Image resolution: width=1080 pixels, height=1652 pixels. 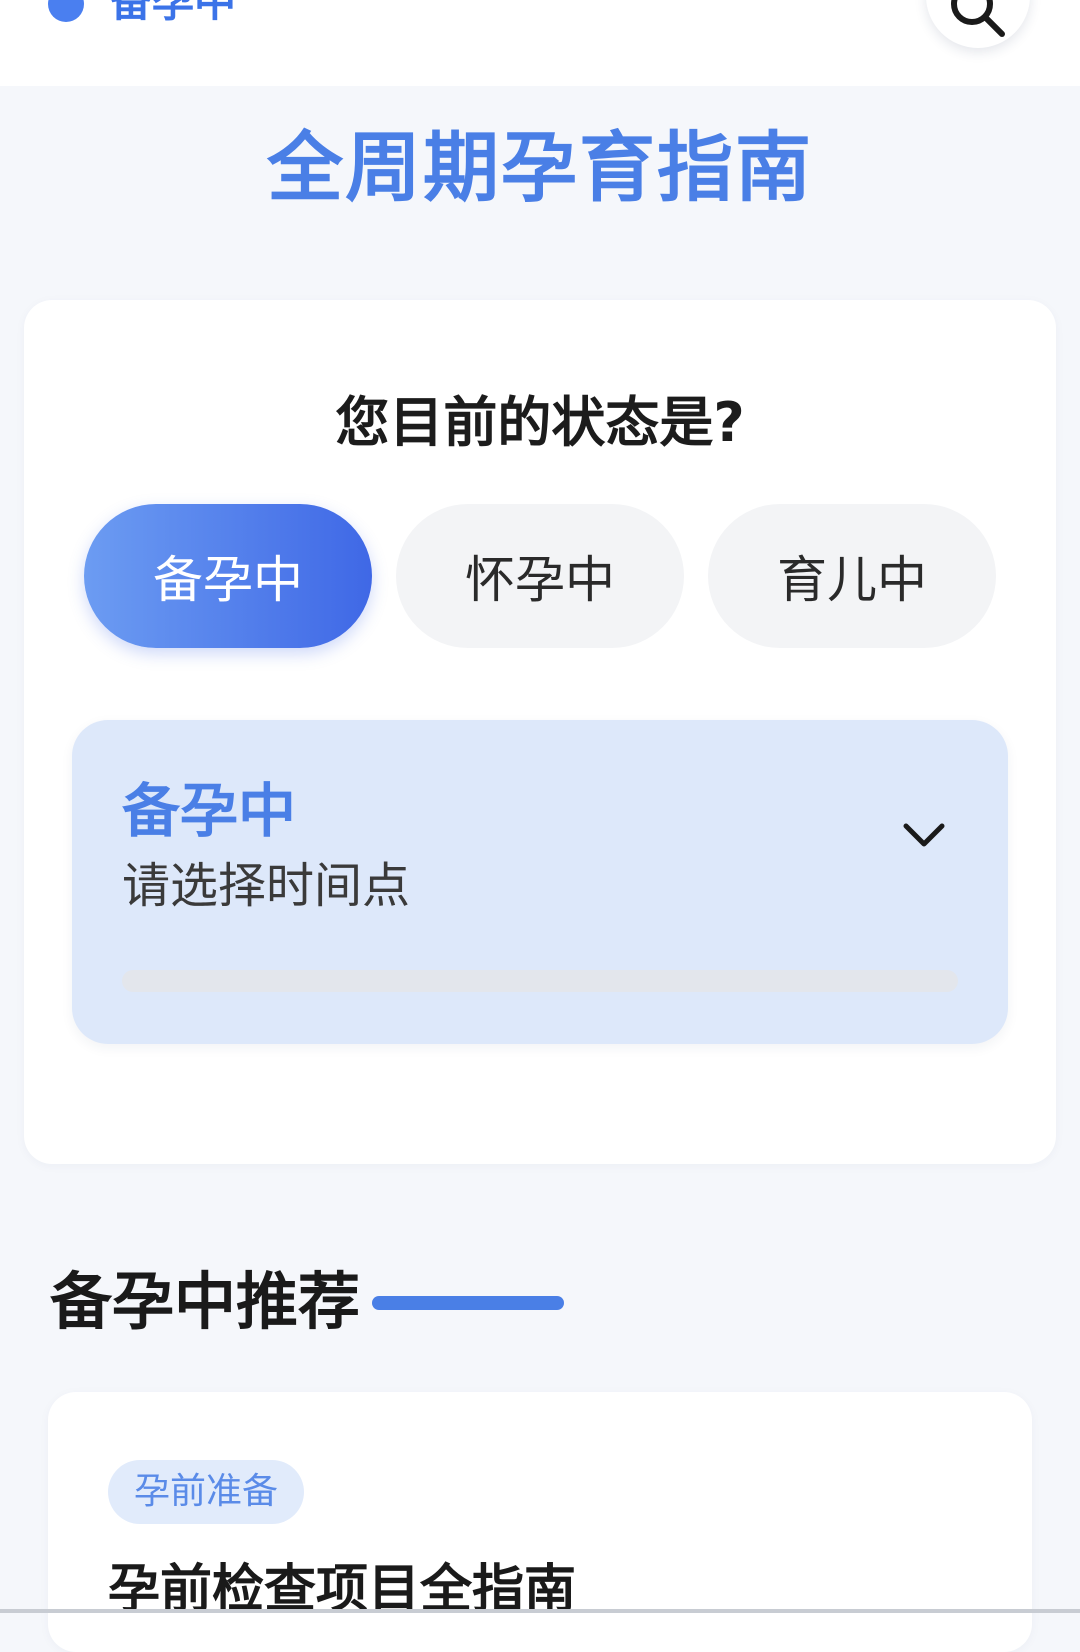 What do you see at coordinates (205, 1301) in the screenshot?
I see `recommend-section-title: 备孕中推荐` at bounding box center [205, 1301].